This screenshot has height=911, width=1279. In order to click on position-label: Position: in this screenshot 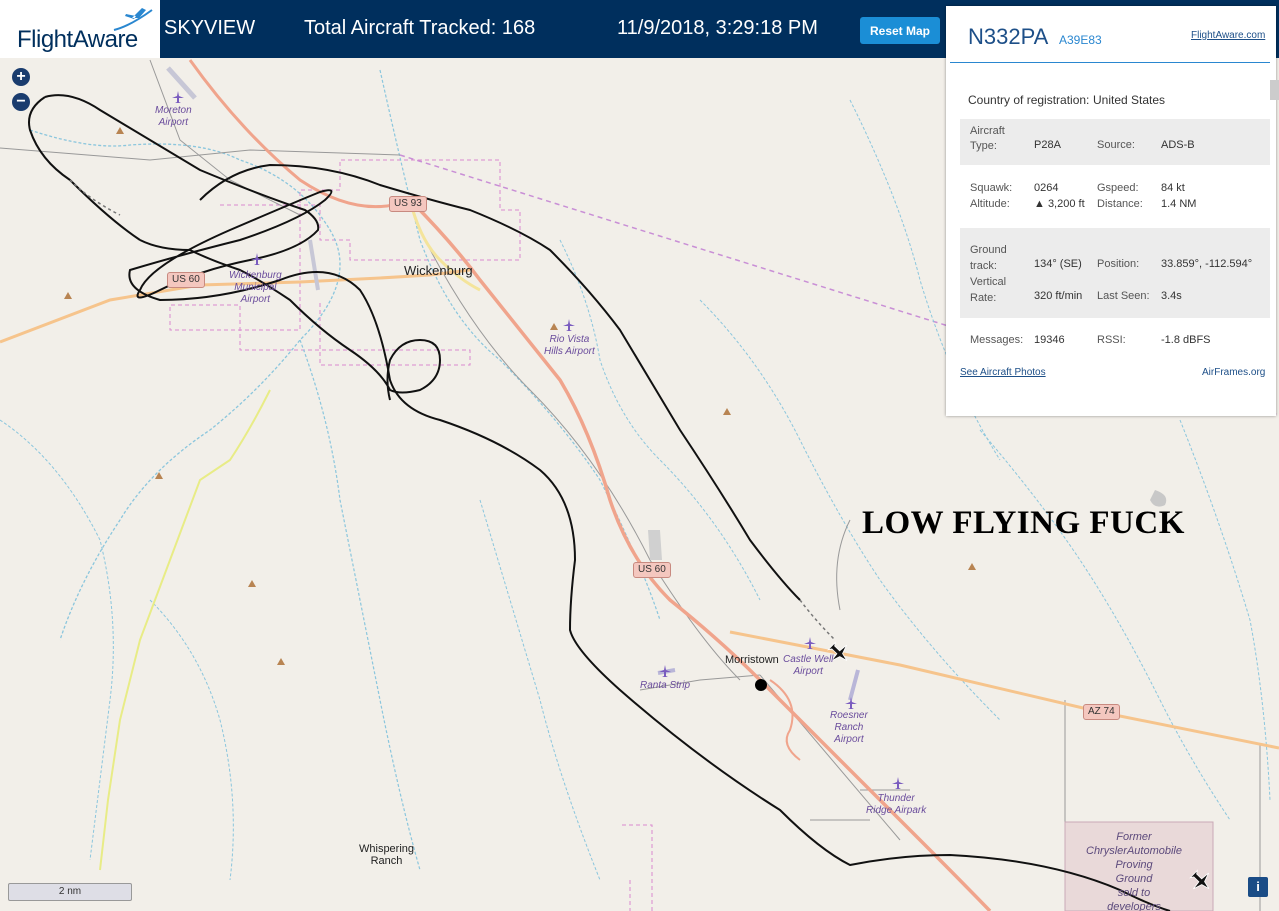, I will do `click(1118, 264)`.